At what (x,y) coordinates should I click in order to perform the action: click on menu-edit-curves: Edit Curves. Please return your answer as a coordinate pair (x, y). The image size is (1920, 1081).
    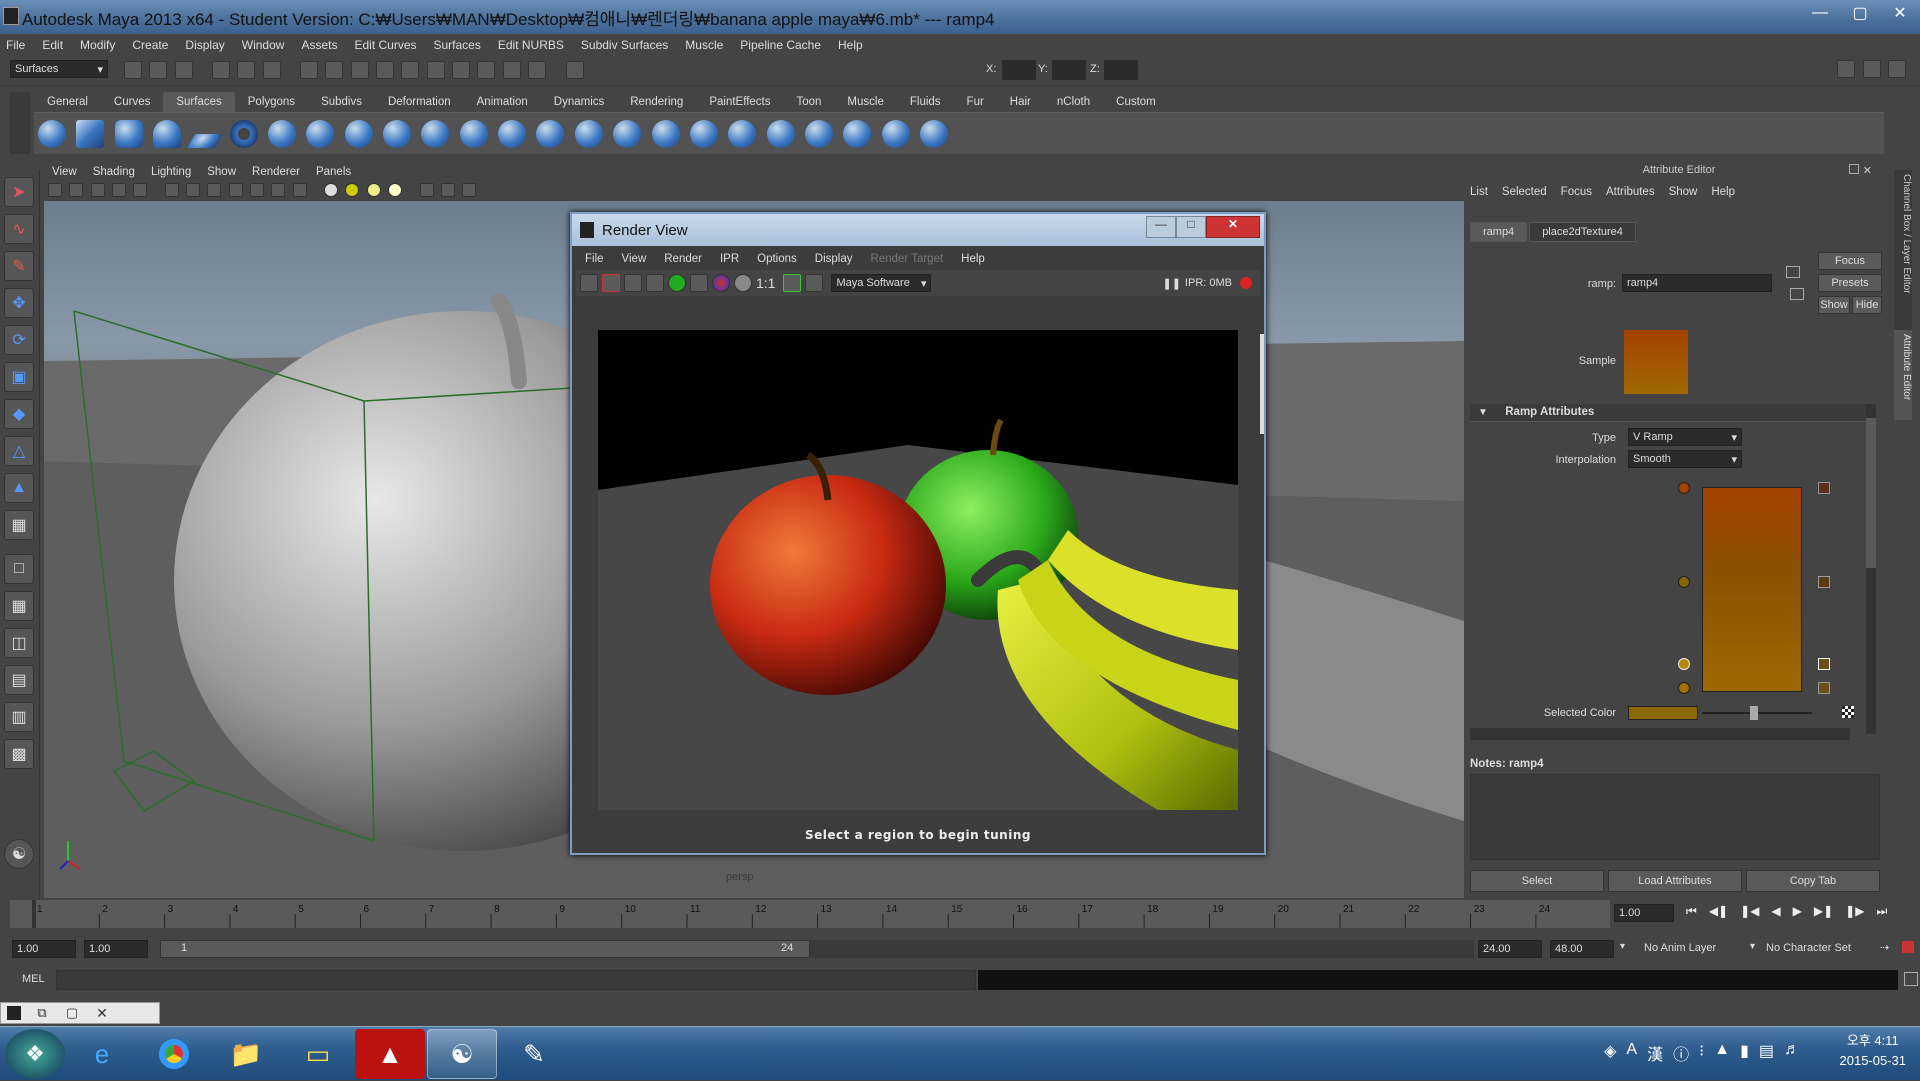
    Looking at the image, I should click on (385, 45).